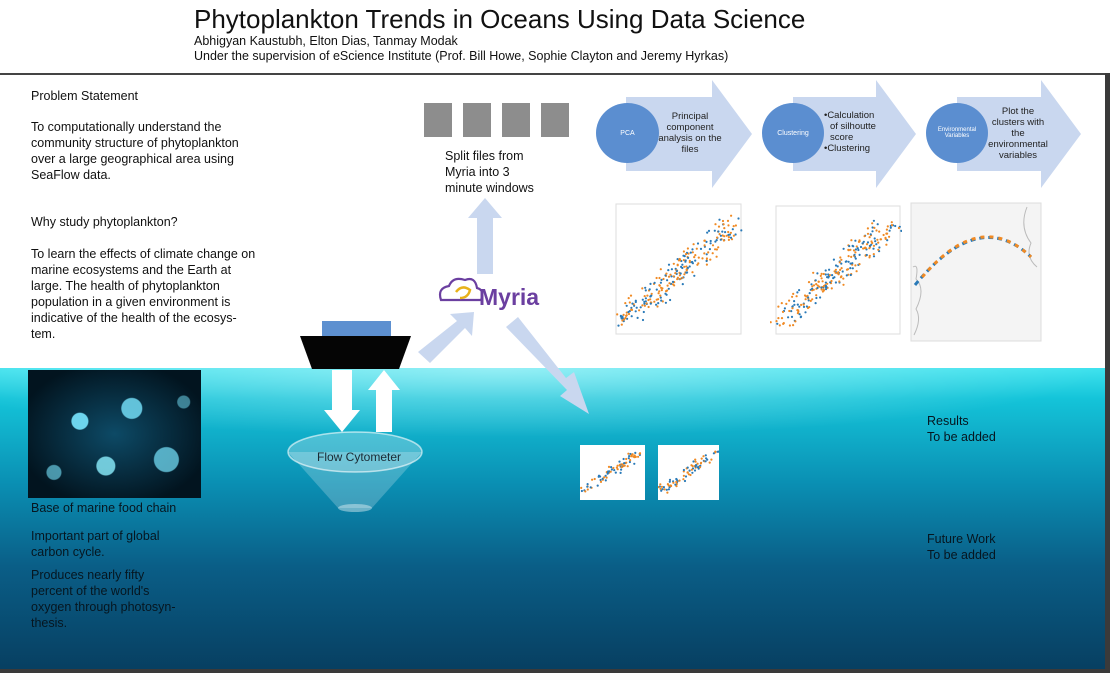  I want to click on poster-right-edge, so click(1107, 373).